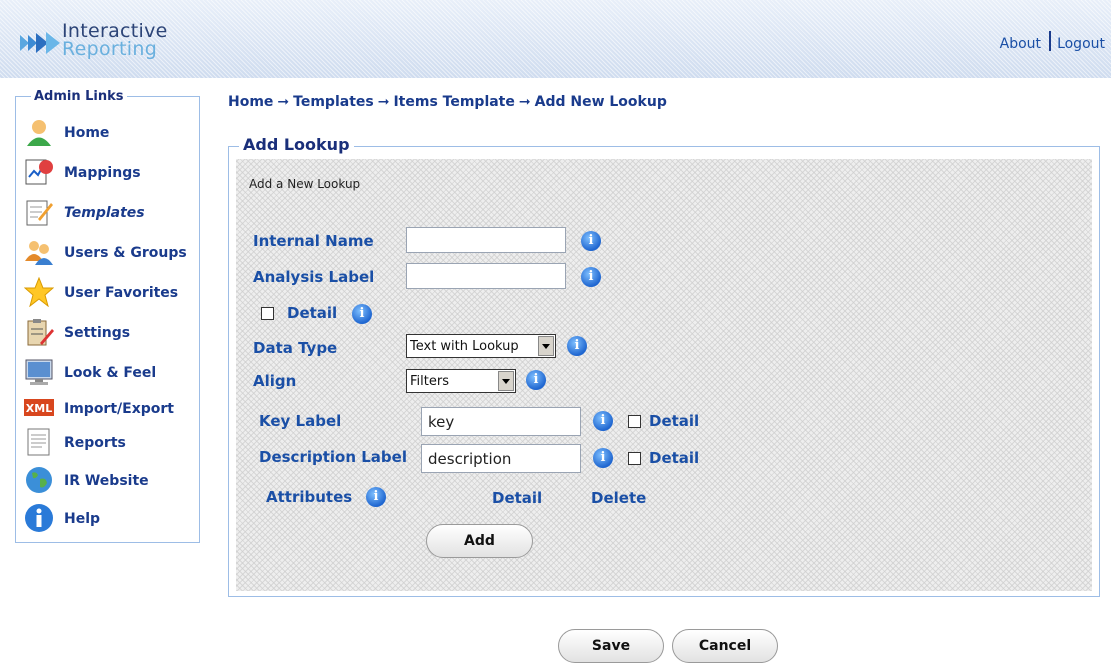 The image size is (1111, 663). Describe the element at coordinates (333, 102) in the screenshot. I see `breadcrumb-templates: Templates` at that location.